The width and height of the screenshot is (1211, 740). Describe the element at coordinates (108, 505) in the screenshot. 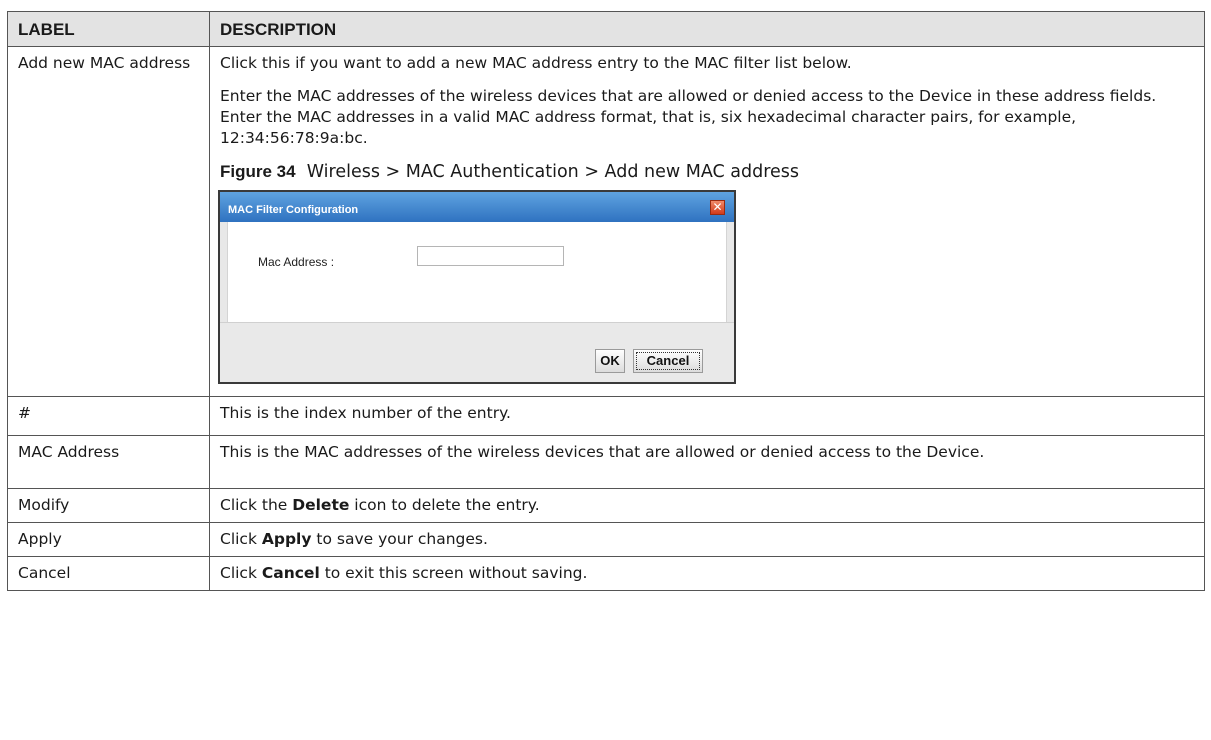

I see `row-label: Modify` at that location.